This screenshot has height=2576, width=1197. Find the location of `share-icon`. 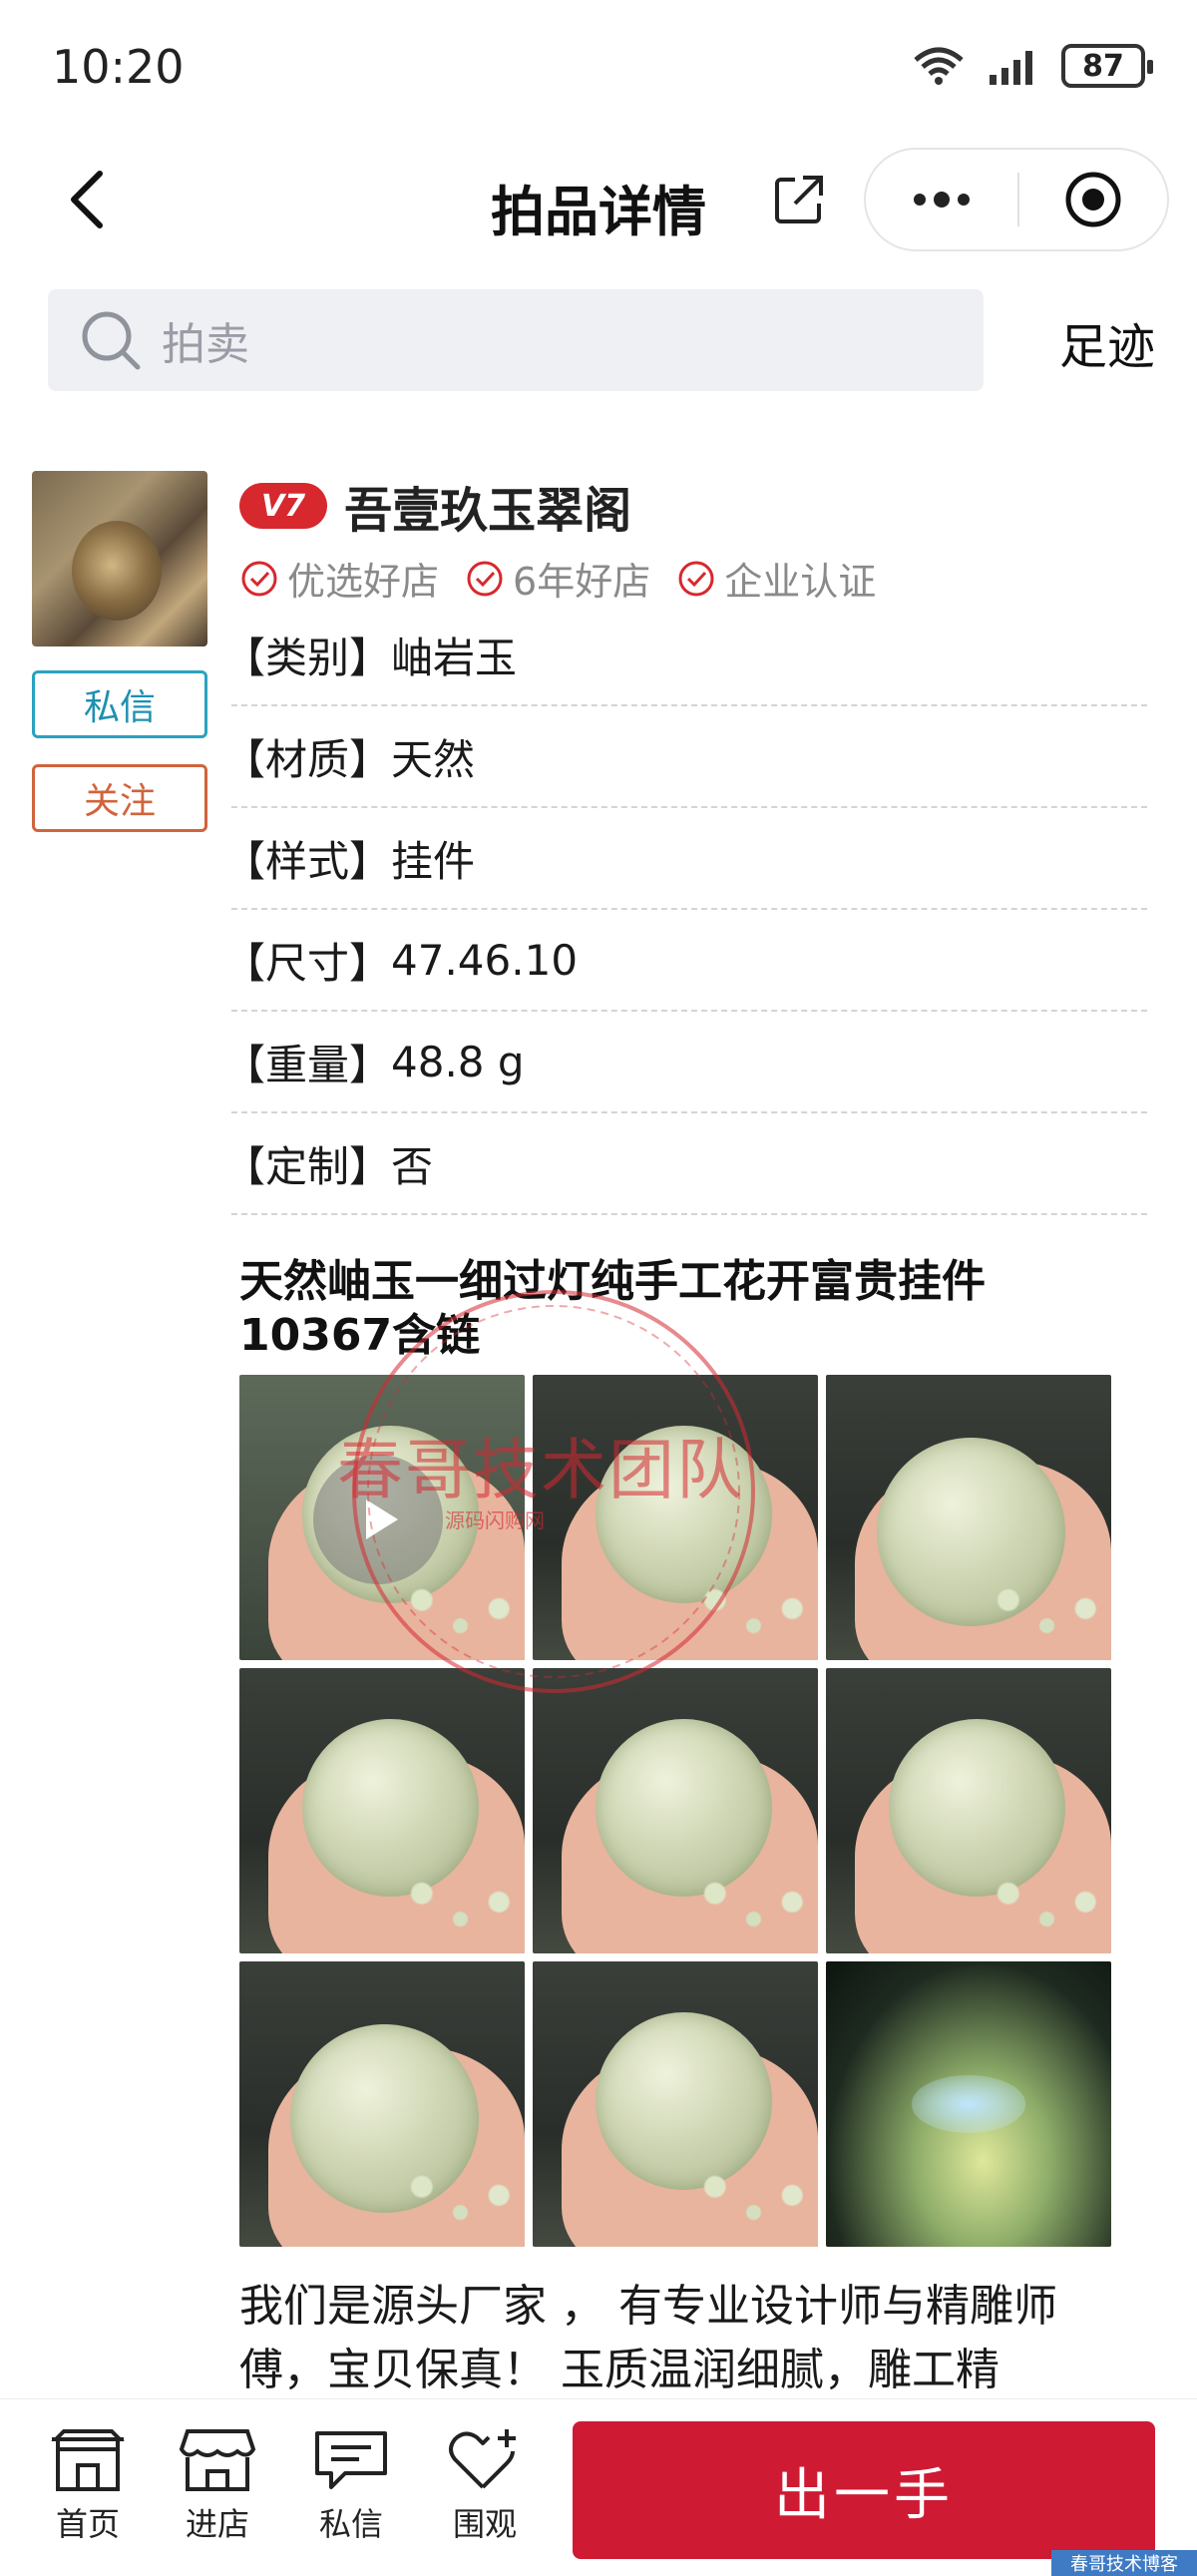

share-icon is located at coordinates (799, 199).